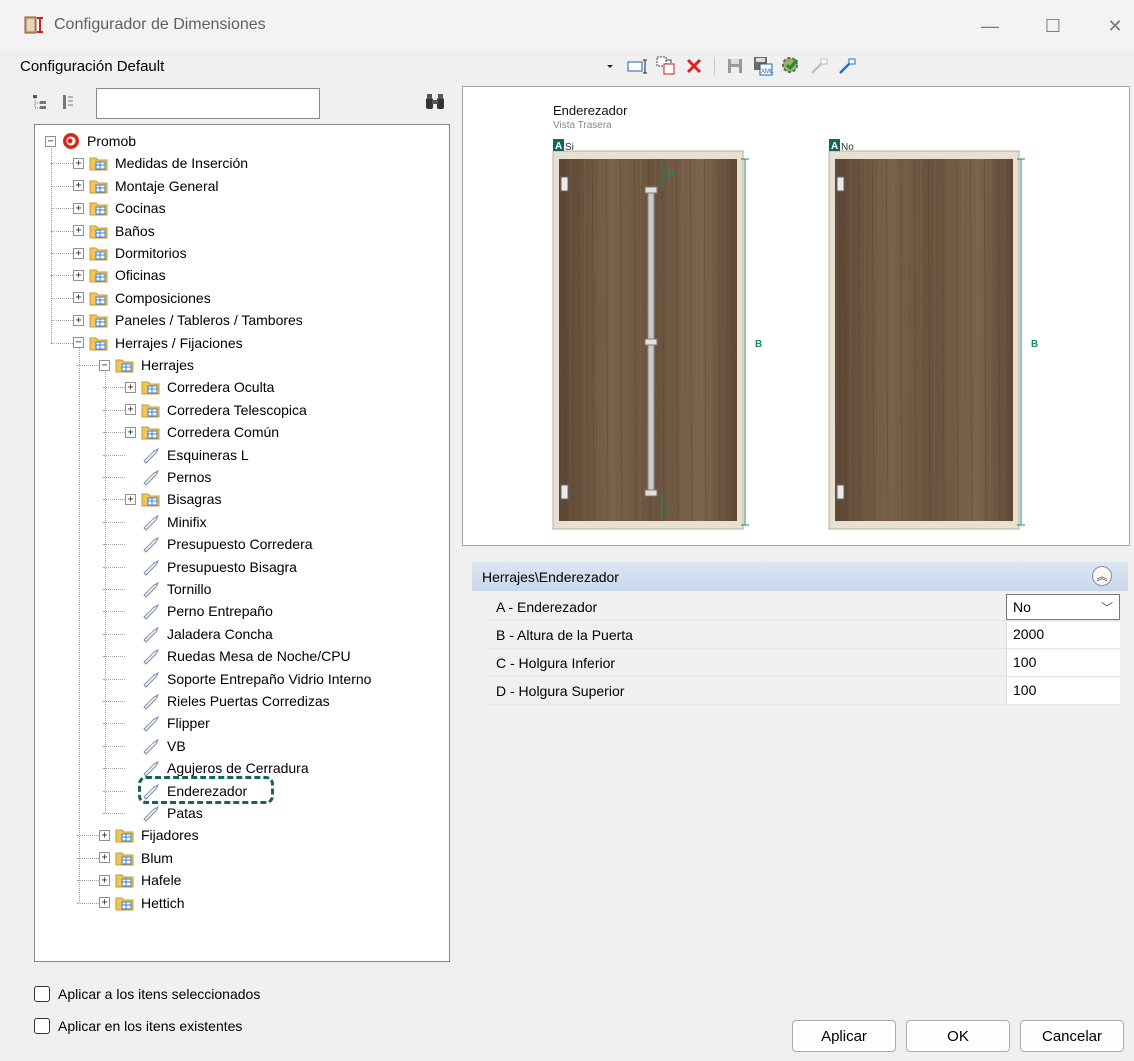  I want to click on list-view-icon, so click(68, 102).